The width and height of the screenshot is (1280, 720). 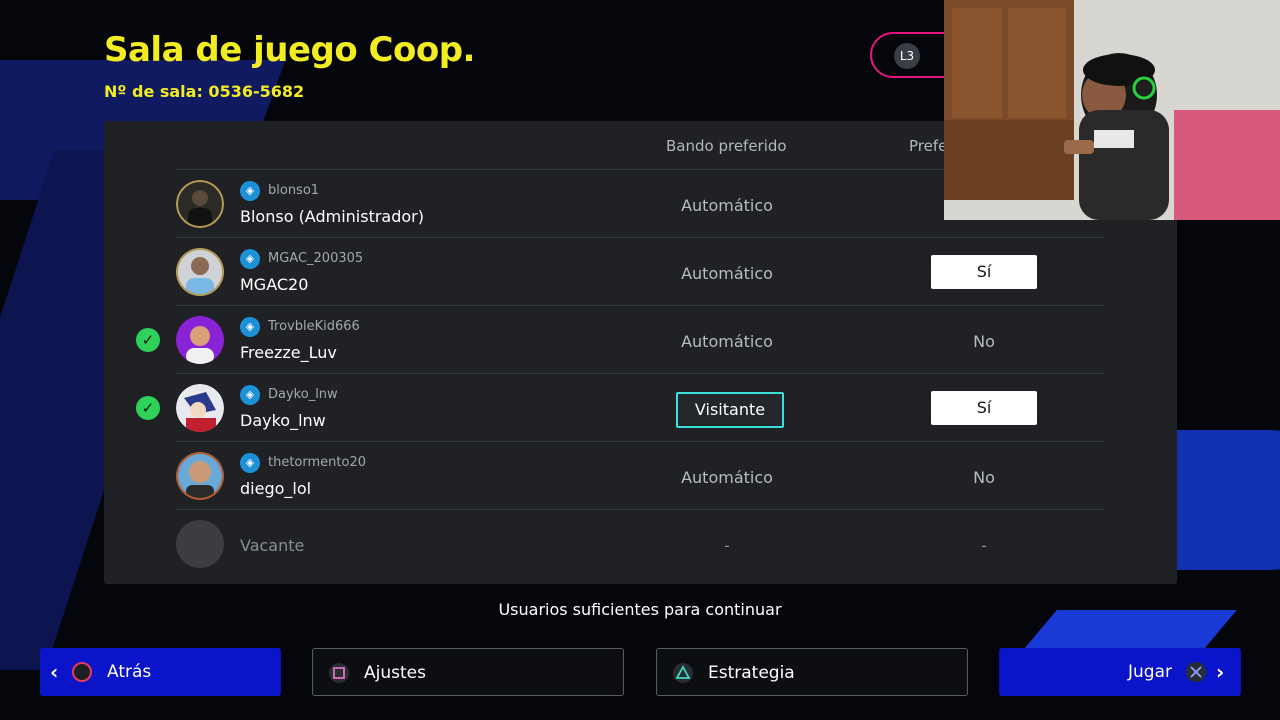 What do you see at coordinates (1120, 672) in the screenshot?
I see `play-button: Jugar ›` at bounding box center [1120, 672].